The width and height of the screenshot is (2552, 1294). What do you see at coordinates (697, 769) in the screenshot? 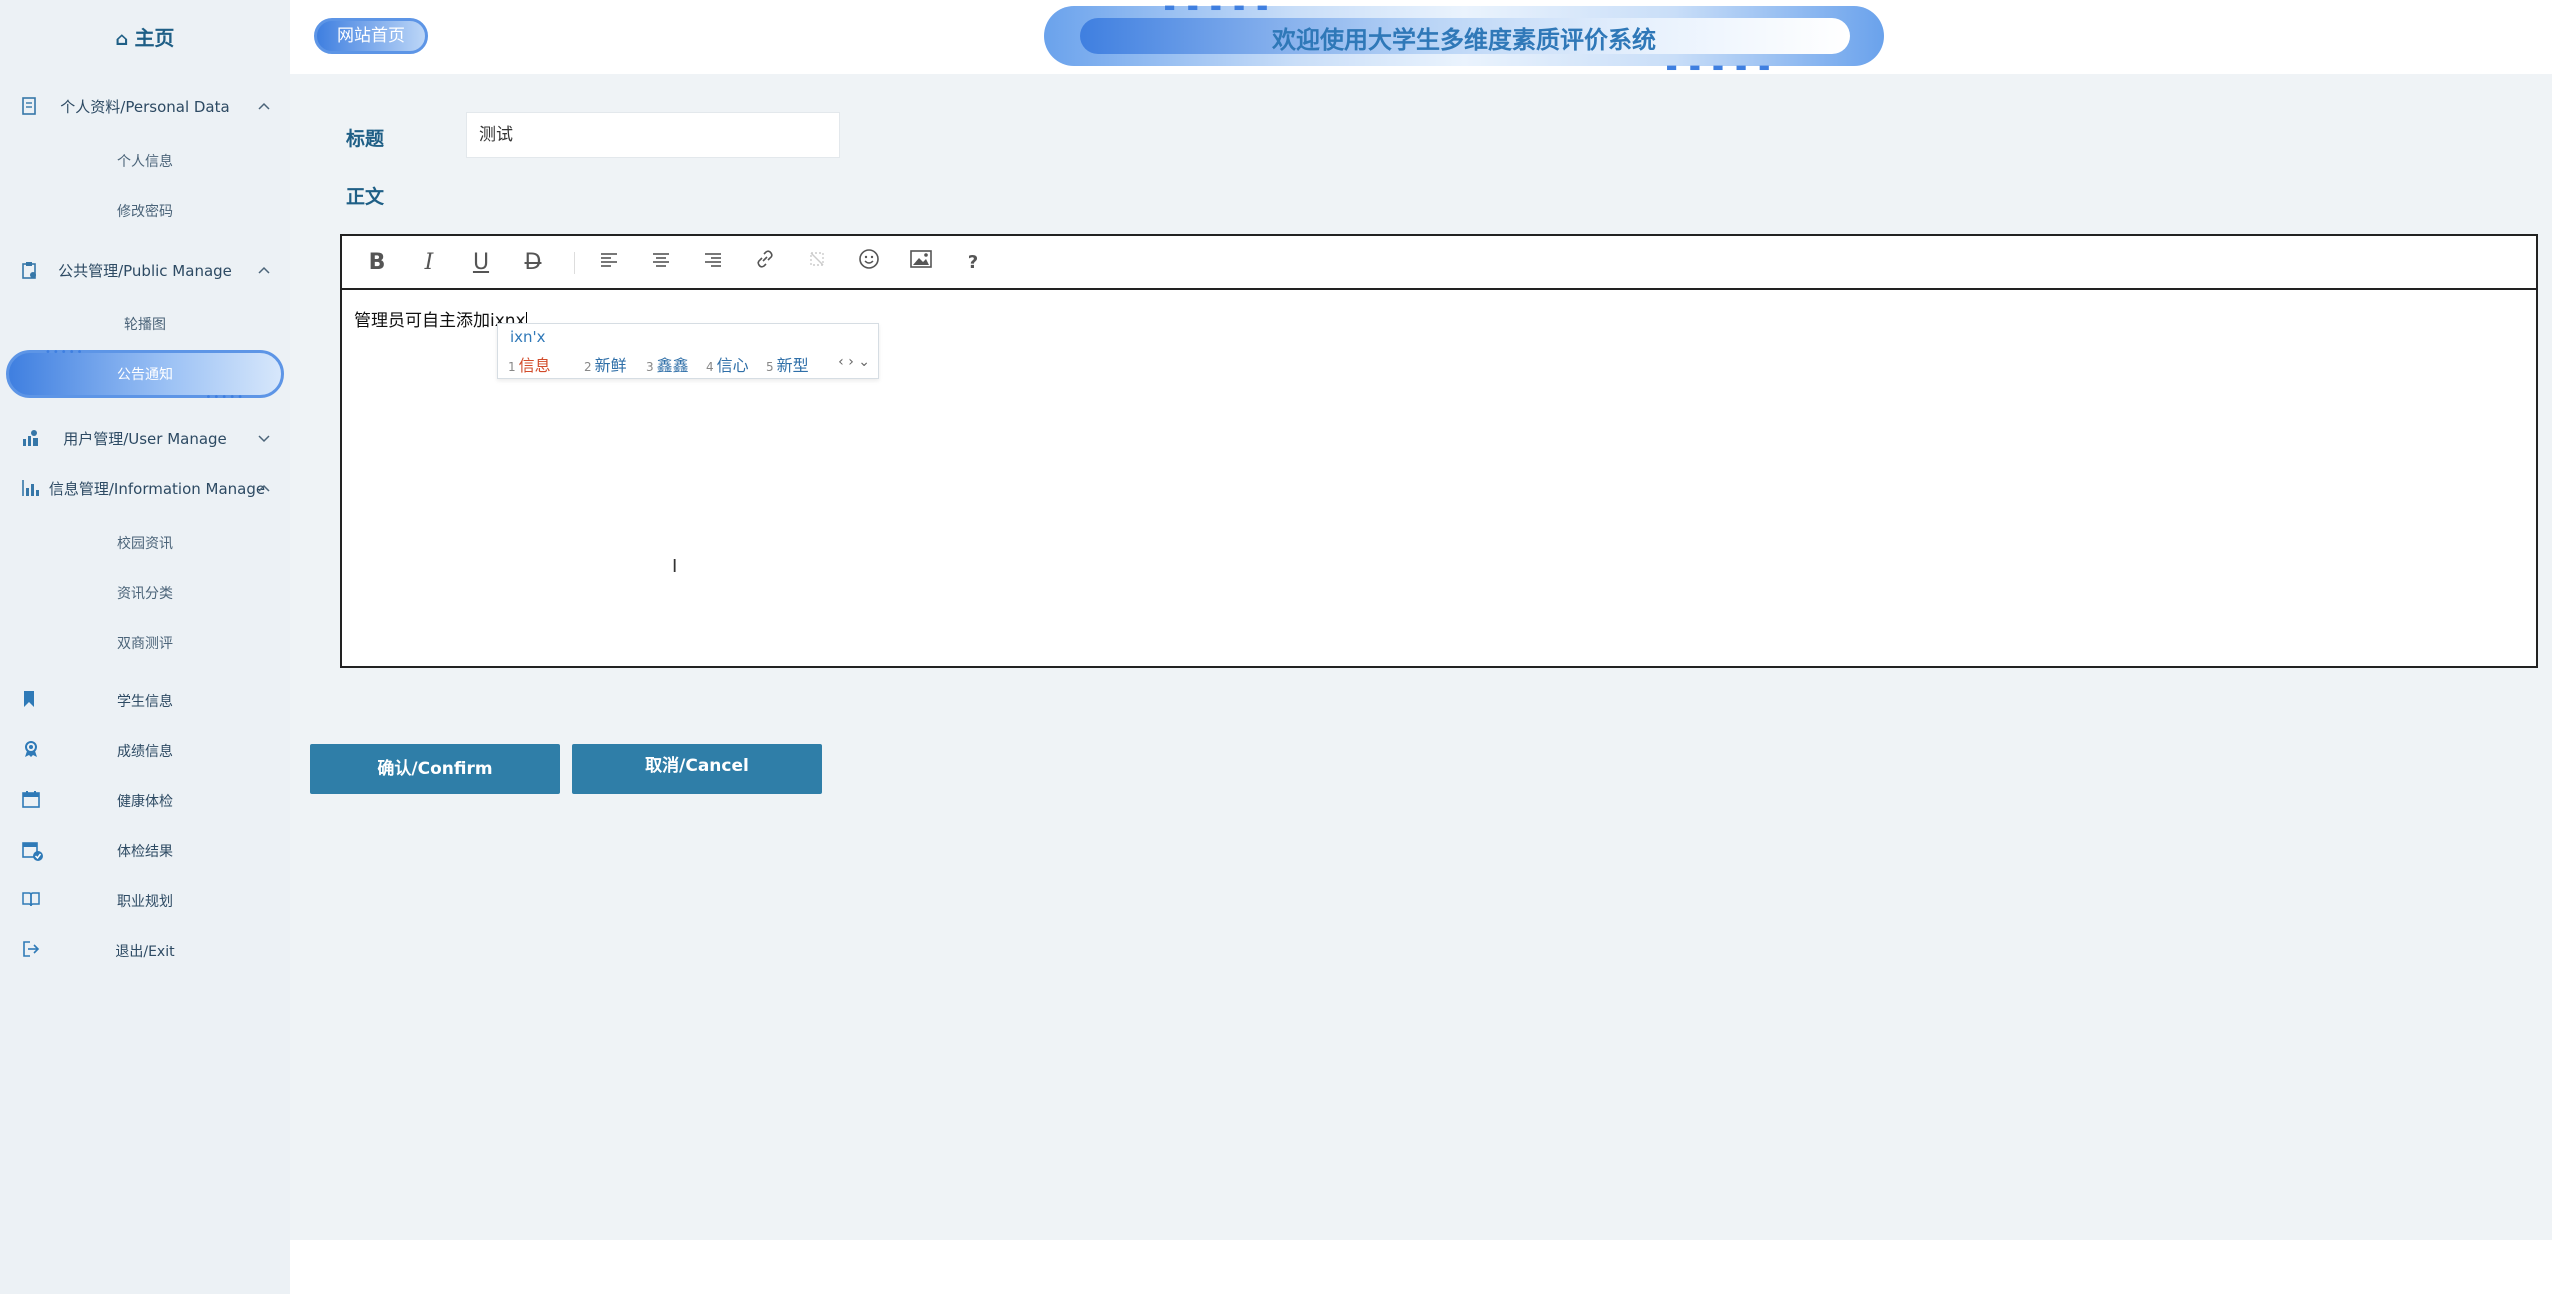
I see `cancel-button: 取消/Cancel` at bounding box center [697, 769].